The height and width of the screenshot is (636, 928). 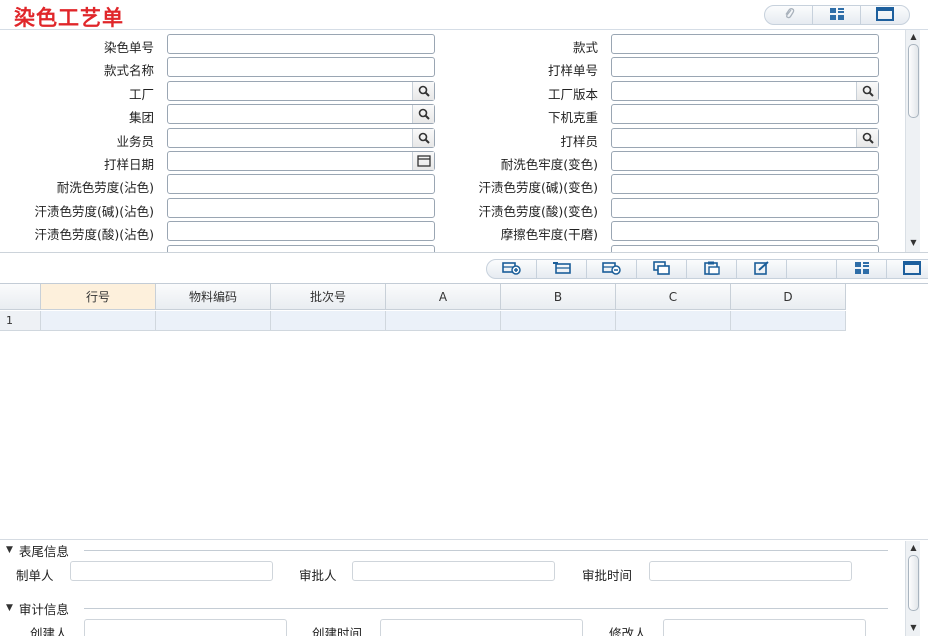 I want to click on section-header-footer-info: ▼ 表尾信息, so click(x=37, y=550).